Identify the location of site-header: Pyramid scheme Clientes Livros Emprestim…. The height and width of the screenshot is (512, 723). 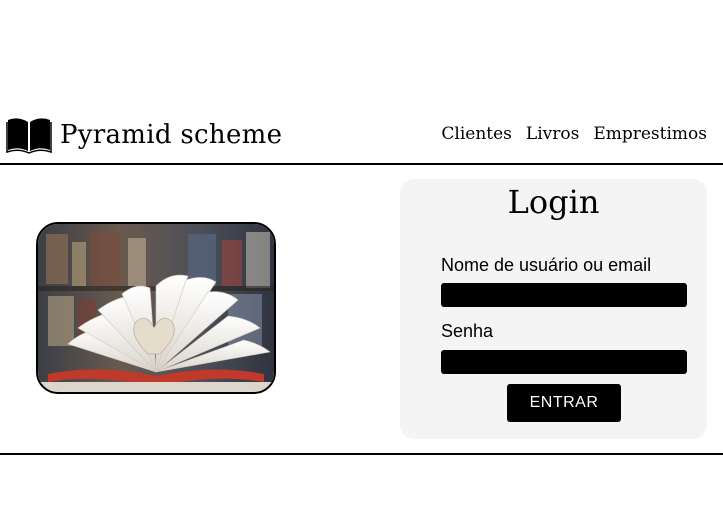
(361, 138).